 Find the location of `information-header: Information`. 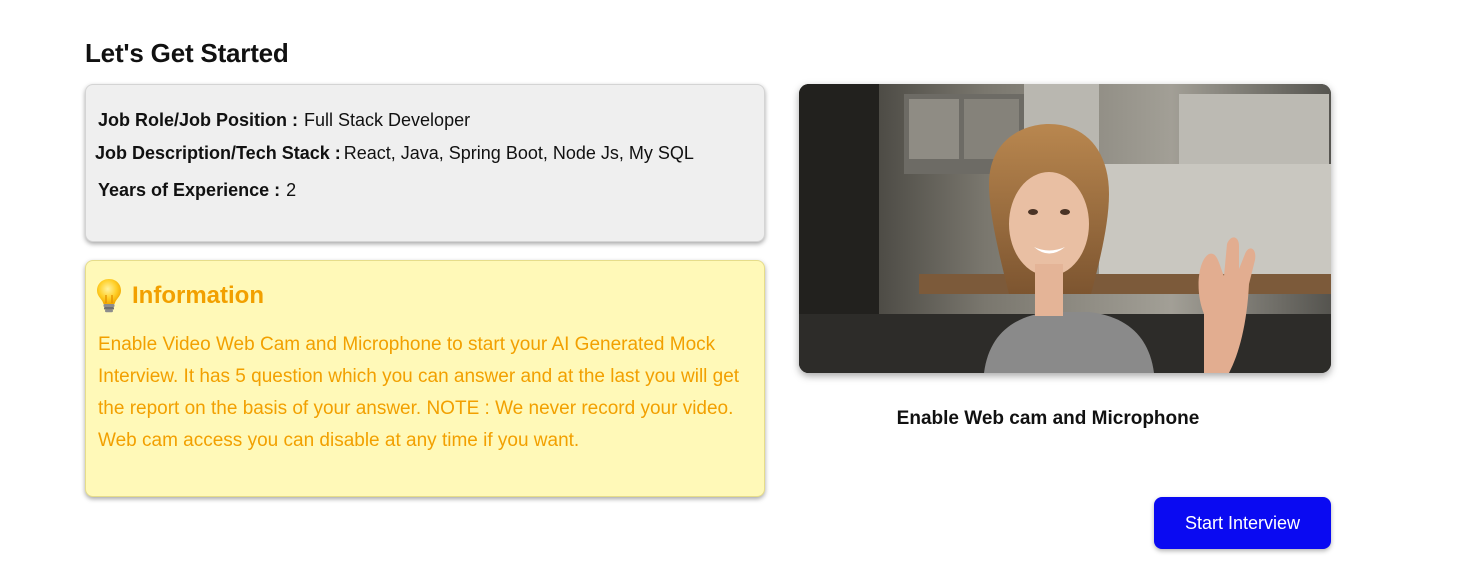

information-header: Information is located at coordinates (180, 296).